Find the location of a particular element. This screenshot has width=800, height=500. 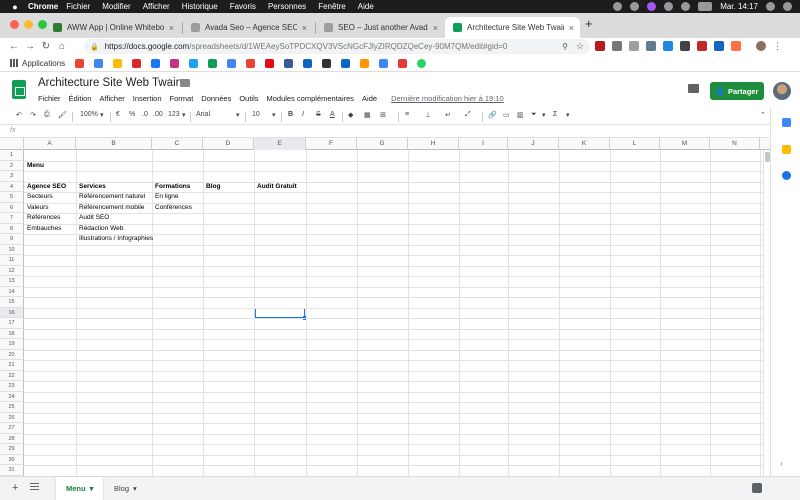

reload-icon: ↻ is located at coordinates (46, 46).